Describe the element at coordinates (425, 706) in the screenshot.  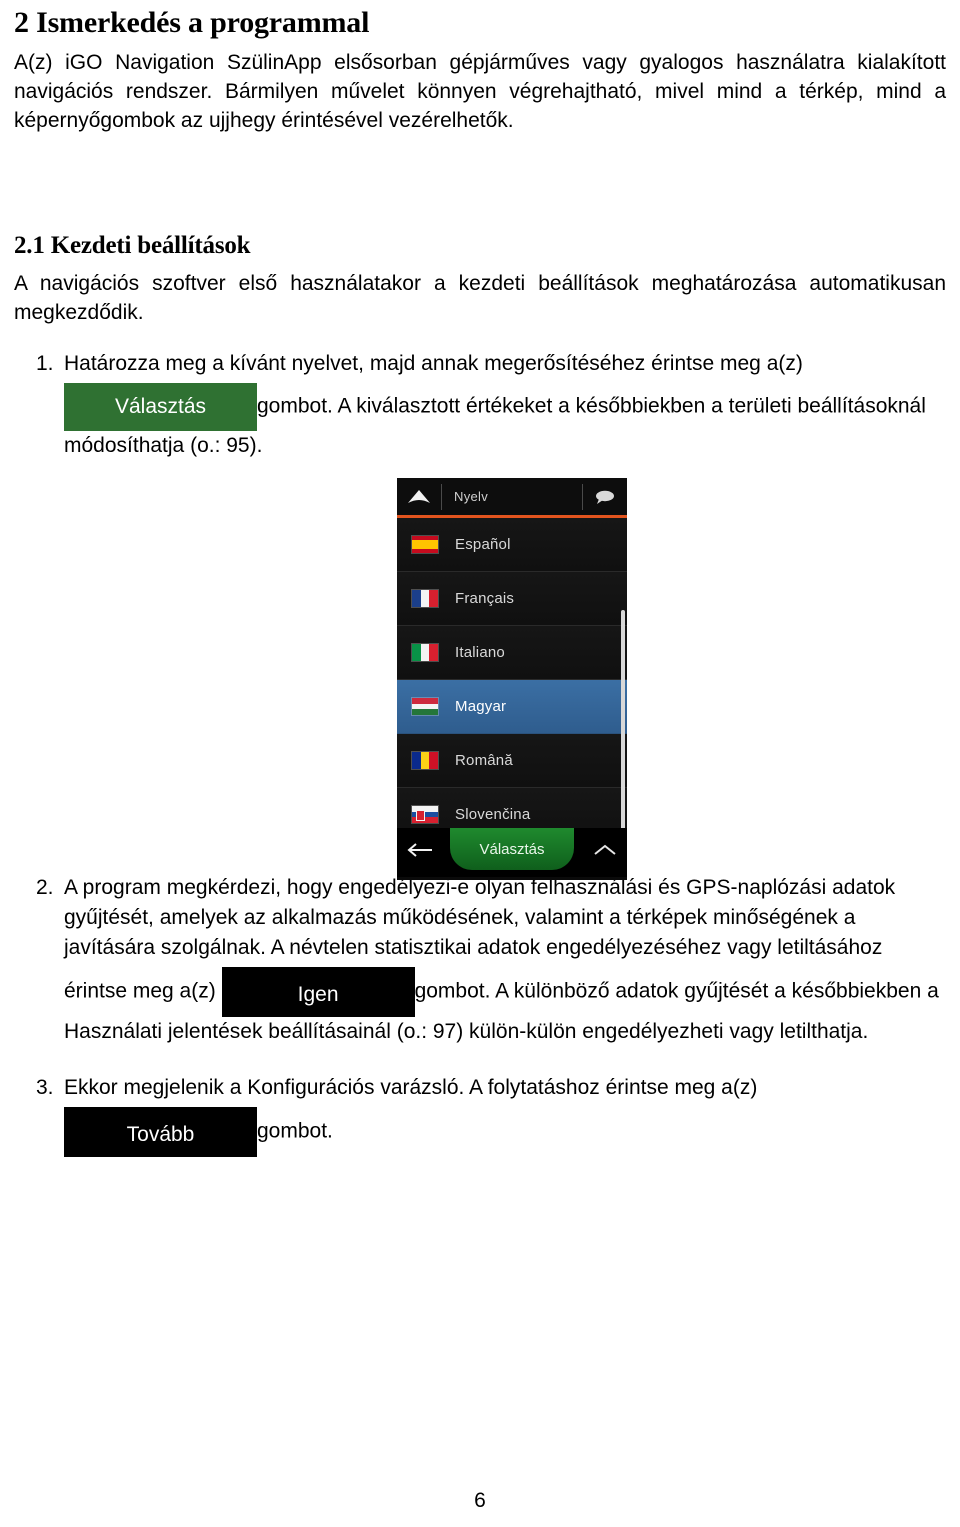
I see `hungary-flag-icon` at that location.